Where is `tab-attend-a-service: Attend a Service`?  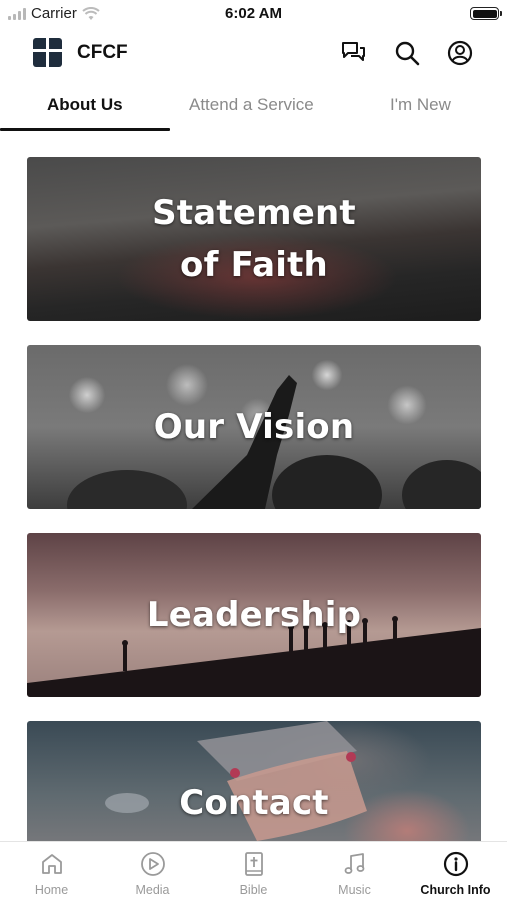
tab-attend-a-service: Attend a Service is located at coordinates (251, 105).